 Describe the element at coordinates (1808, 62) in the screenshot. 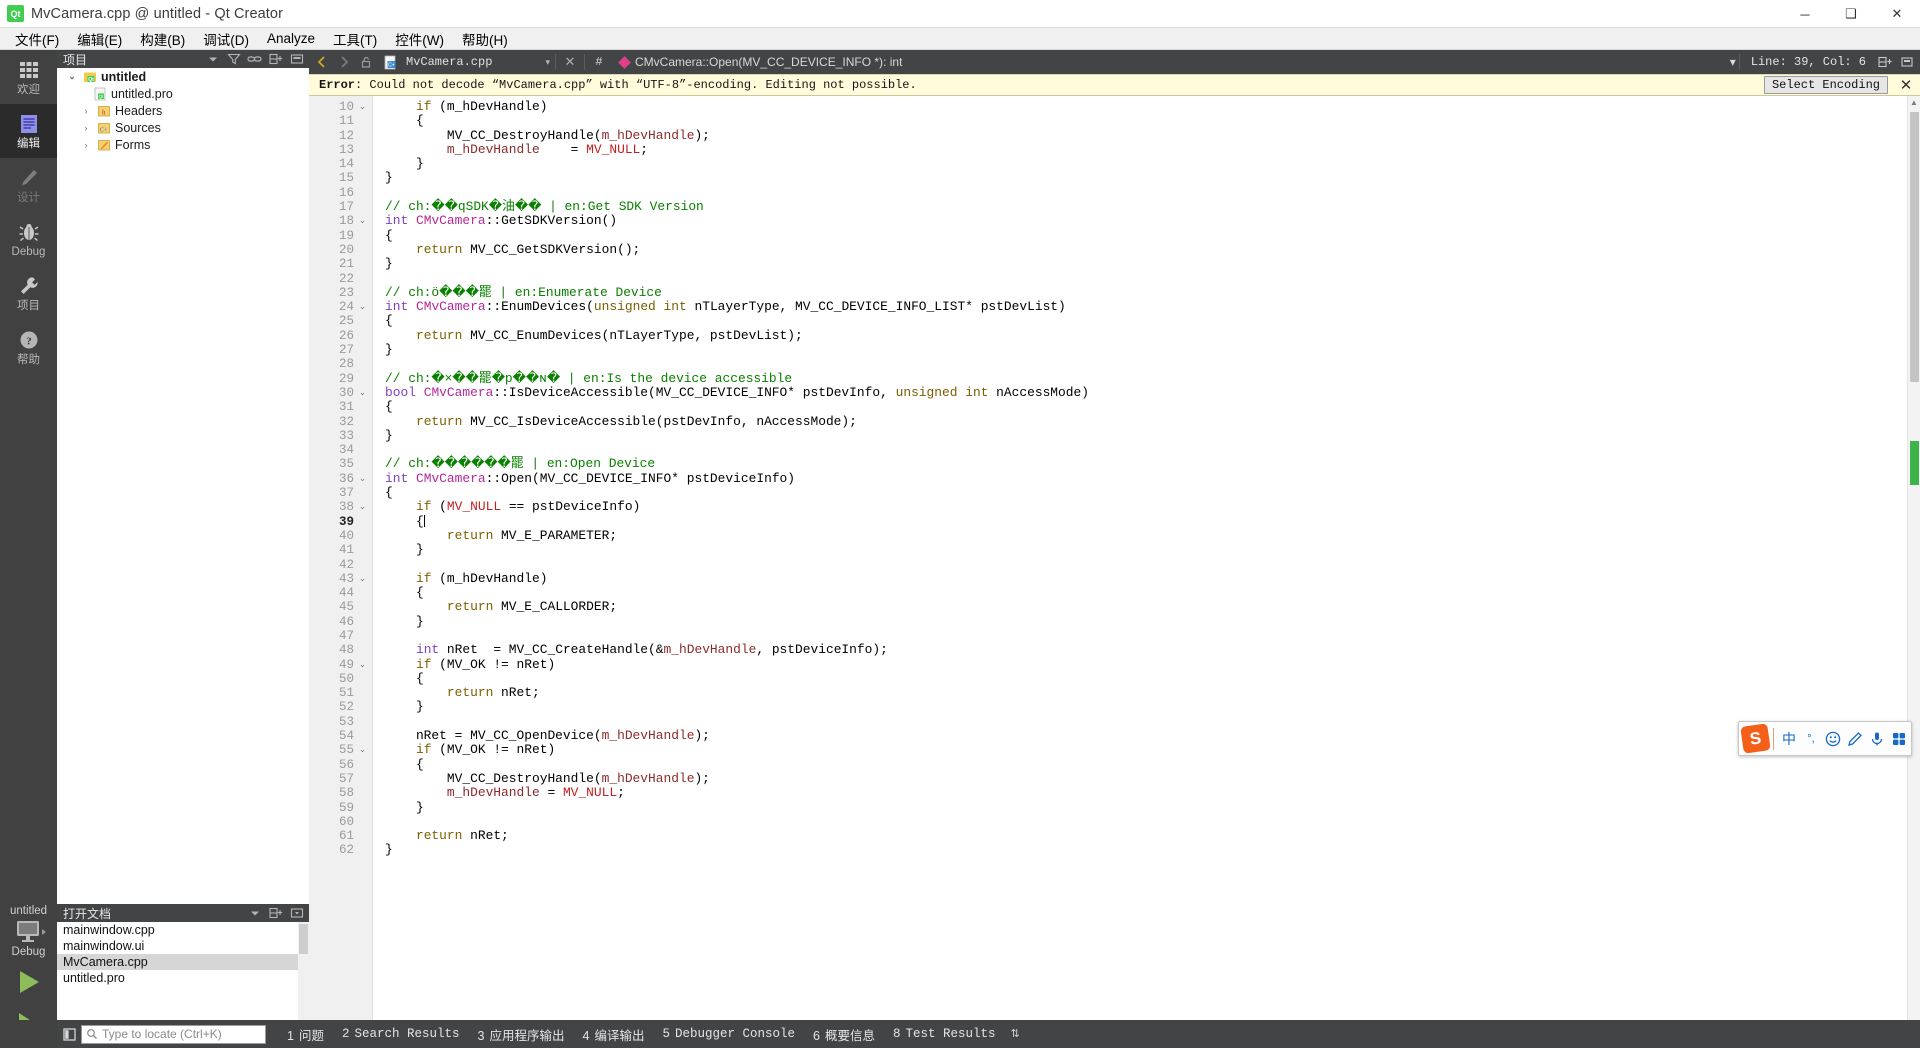

I see `line-column-indicator: Line: 39, Col: 6` at that location.